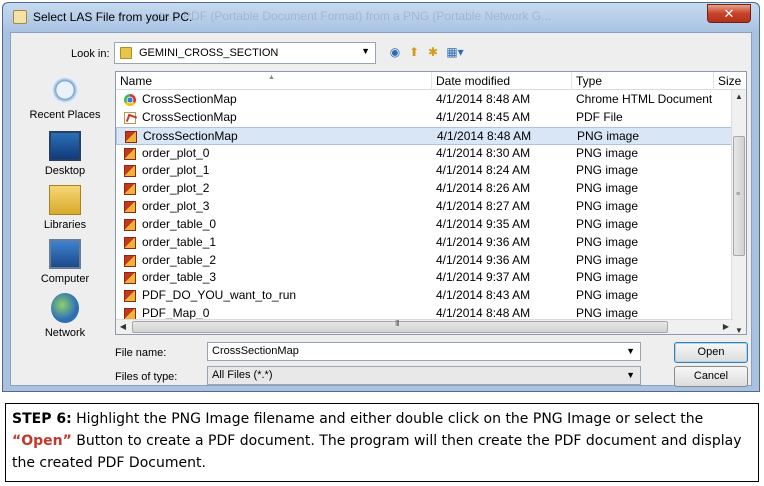 This screenshot has height=486, width=764. Describe the element at coordinates (424, 375) in the screenshot. I see `files-of-type-dropdown: All Files (*.*) ▼` at that location.